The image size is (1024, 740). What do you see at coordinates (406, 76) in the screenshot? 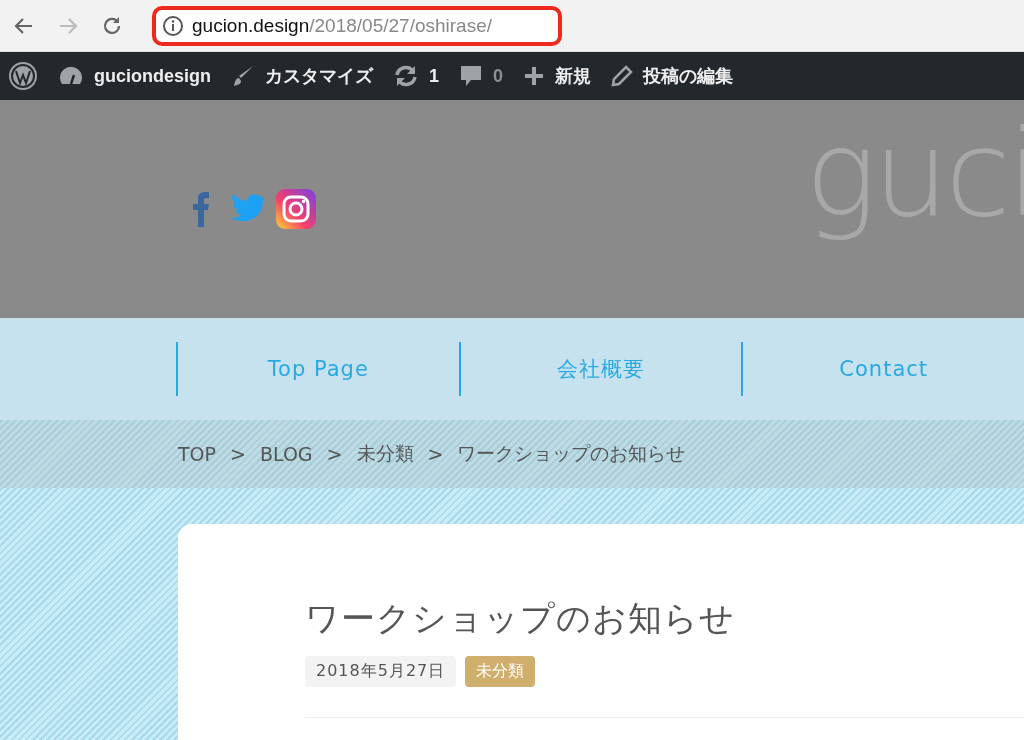
I see `refresh-arrows-icon` at bounding box center [406, 76].